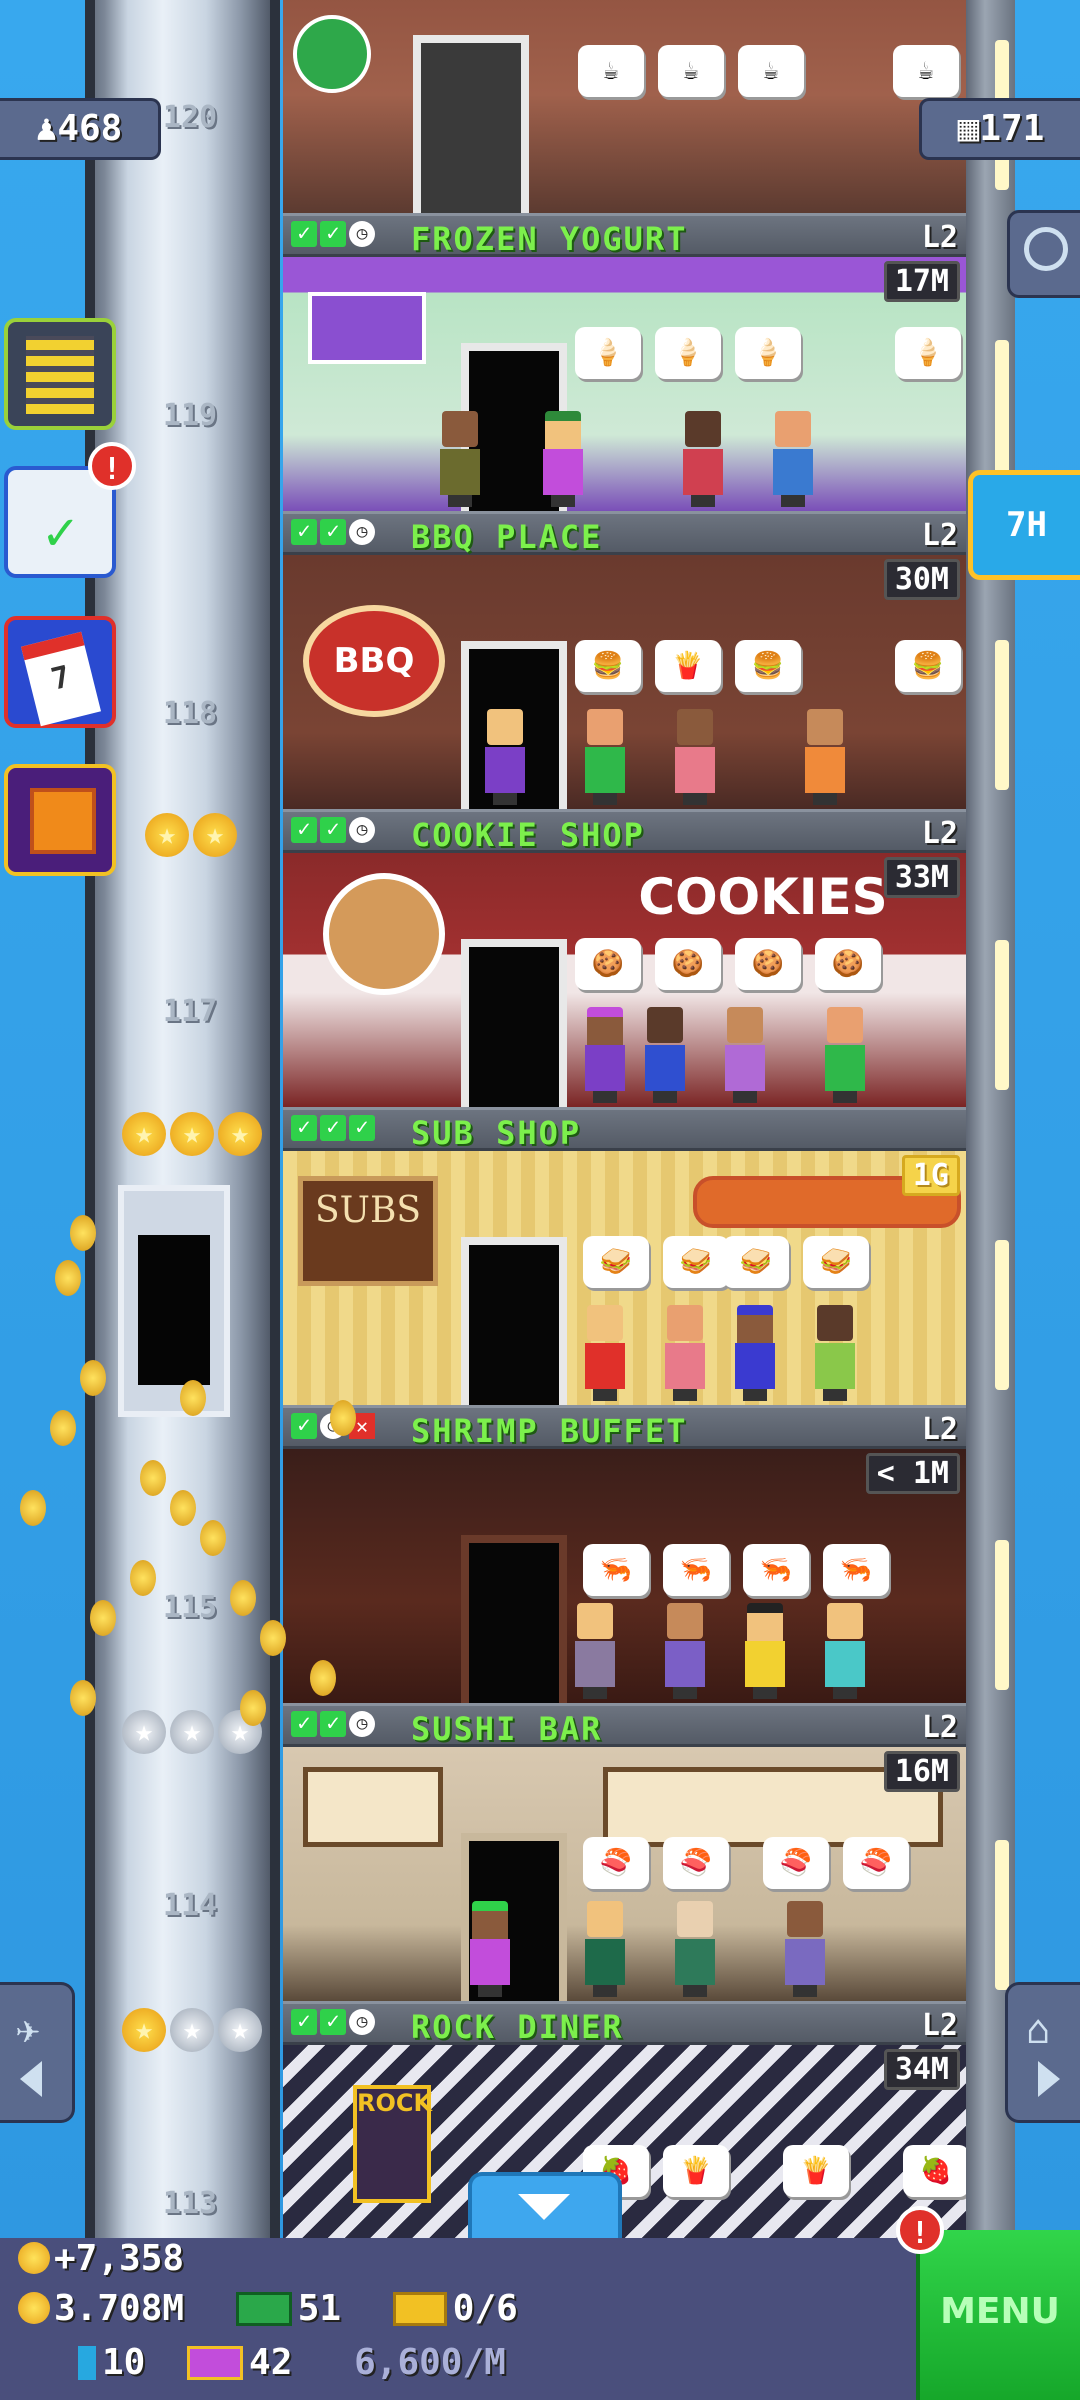 Image resolution: width=1080 pixels, height=2400 pixels. Describe the element at coordinates (271, 2362) in the screenshot. I see `gems-value: 42` at that location.